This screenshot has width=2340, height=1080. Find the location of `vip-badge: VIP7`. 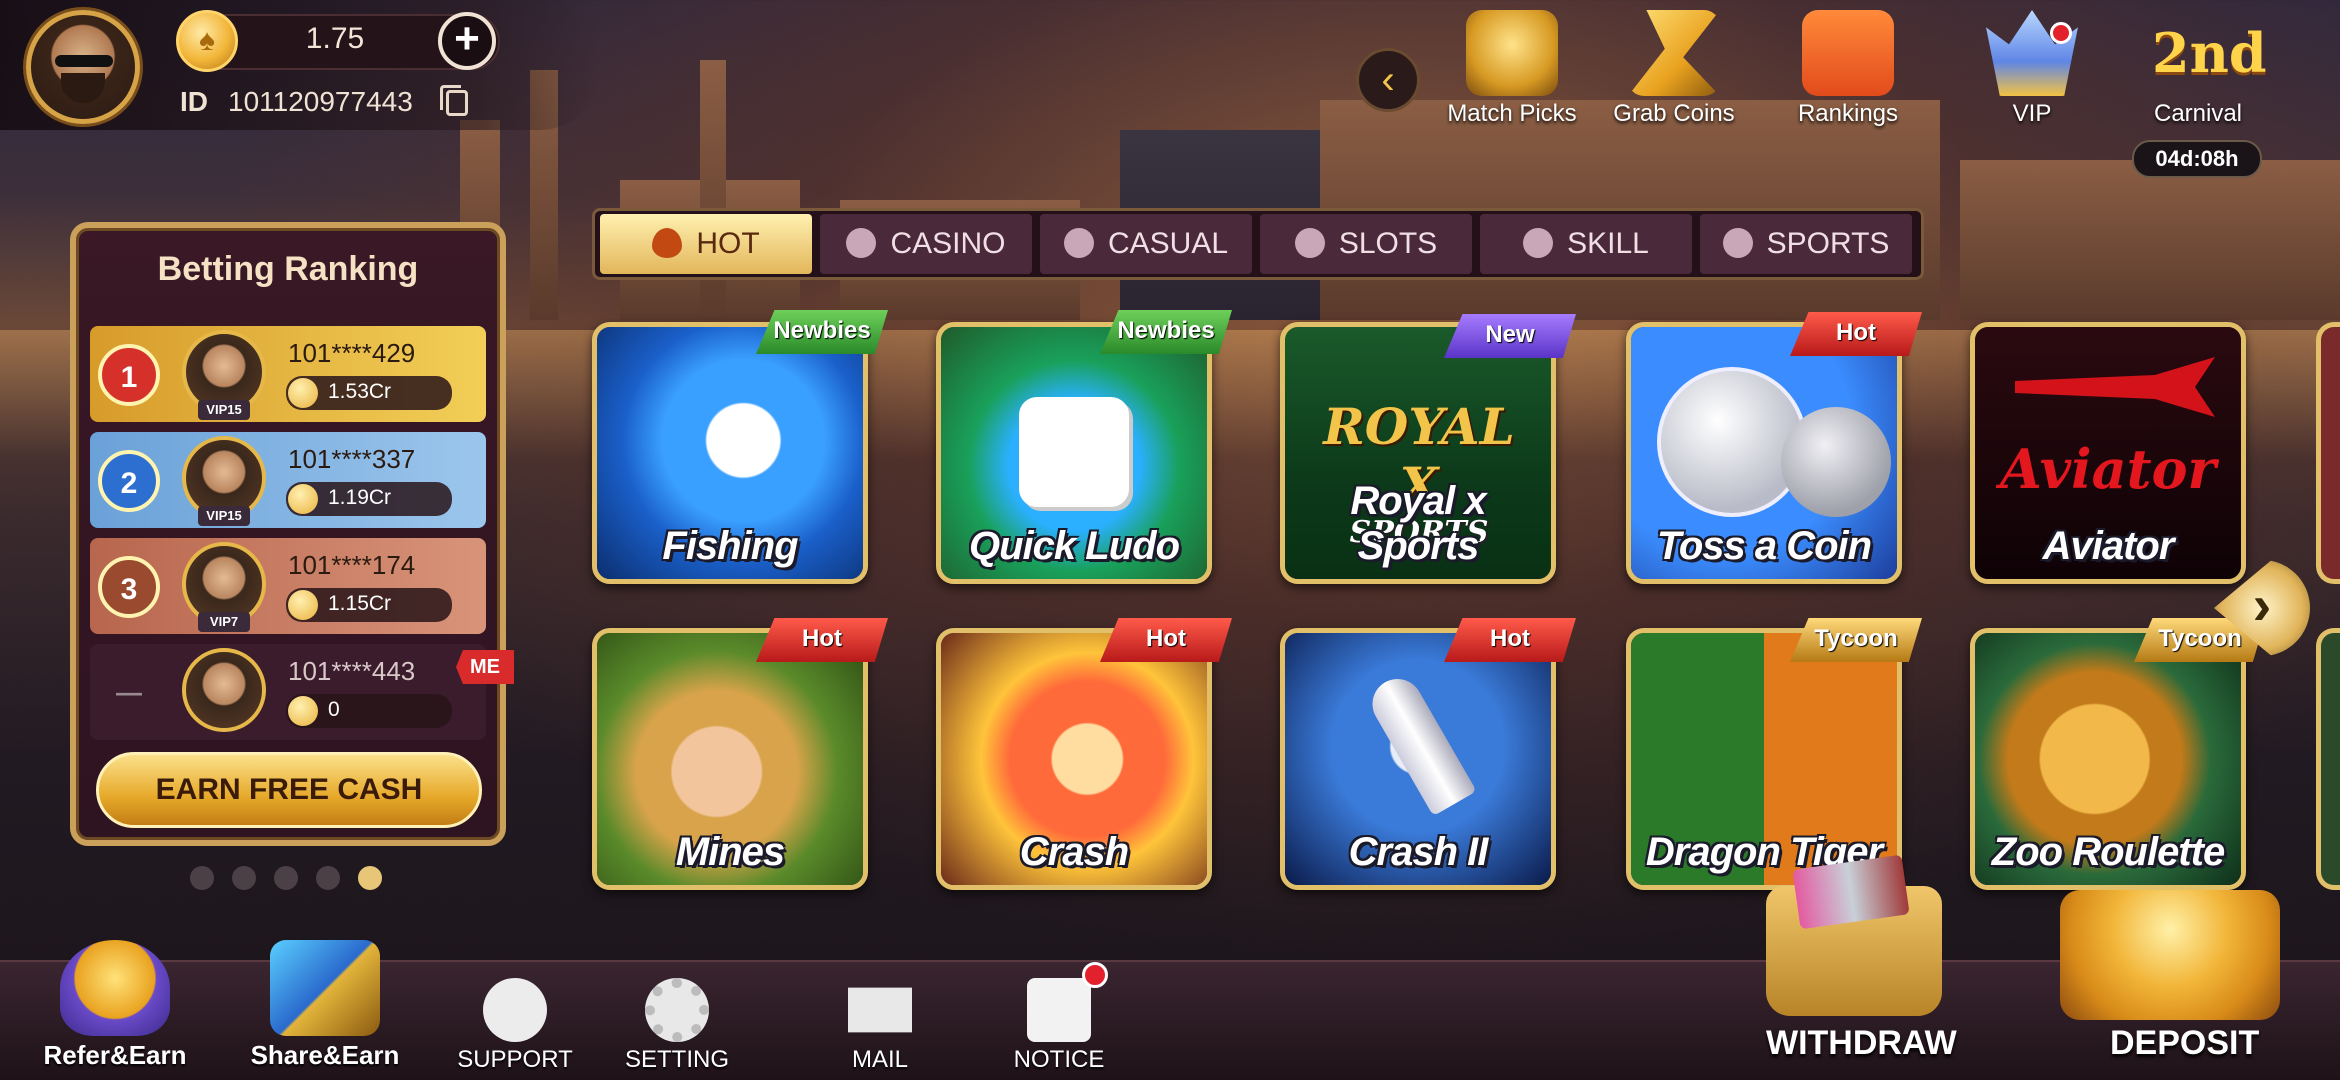

vip-badge: VIP7 is located at coordinates (224, 622).